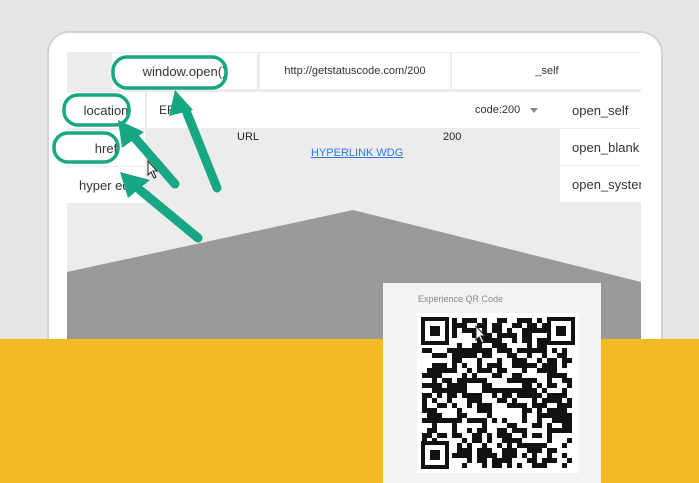 The height and width of the screenshot is (483, 699). I want to click on target-field: _self, so click(546, 71).